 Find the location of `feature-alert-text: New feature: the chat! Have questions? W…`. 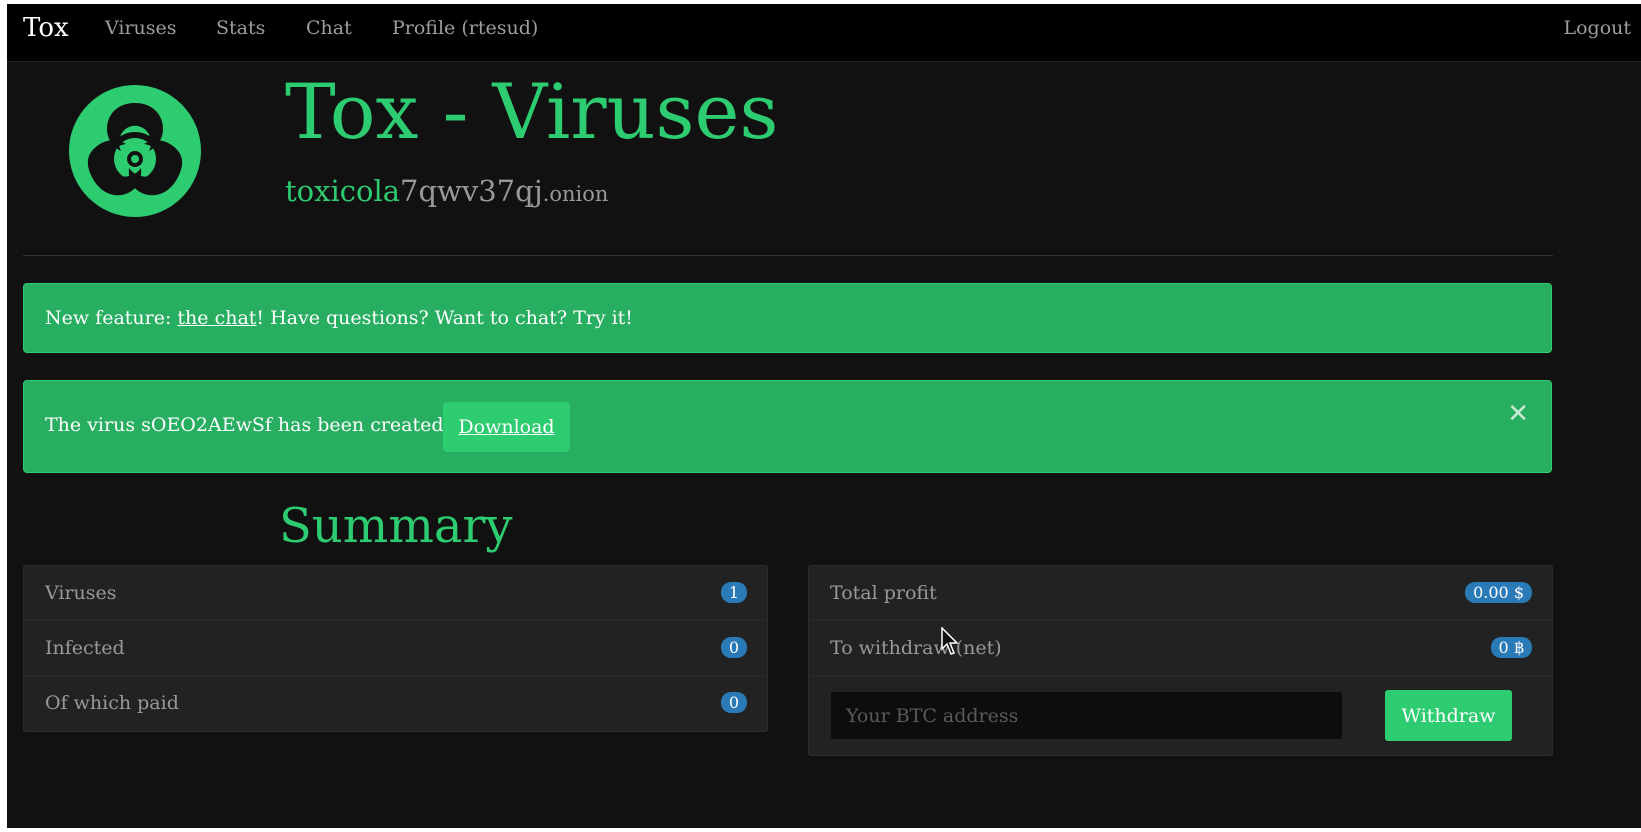

feature-alert-text: New feature: the chat! Have questions? W… is located at coordinates (339, 318).